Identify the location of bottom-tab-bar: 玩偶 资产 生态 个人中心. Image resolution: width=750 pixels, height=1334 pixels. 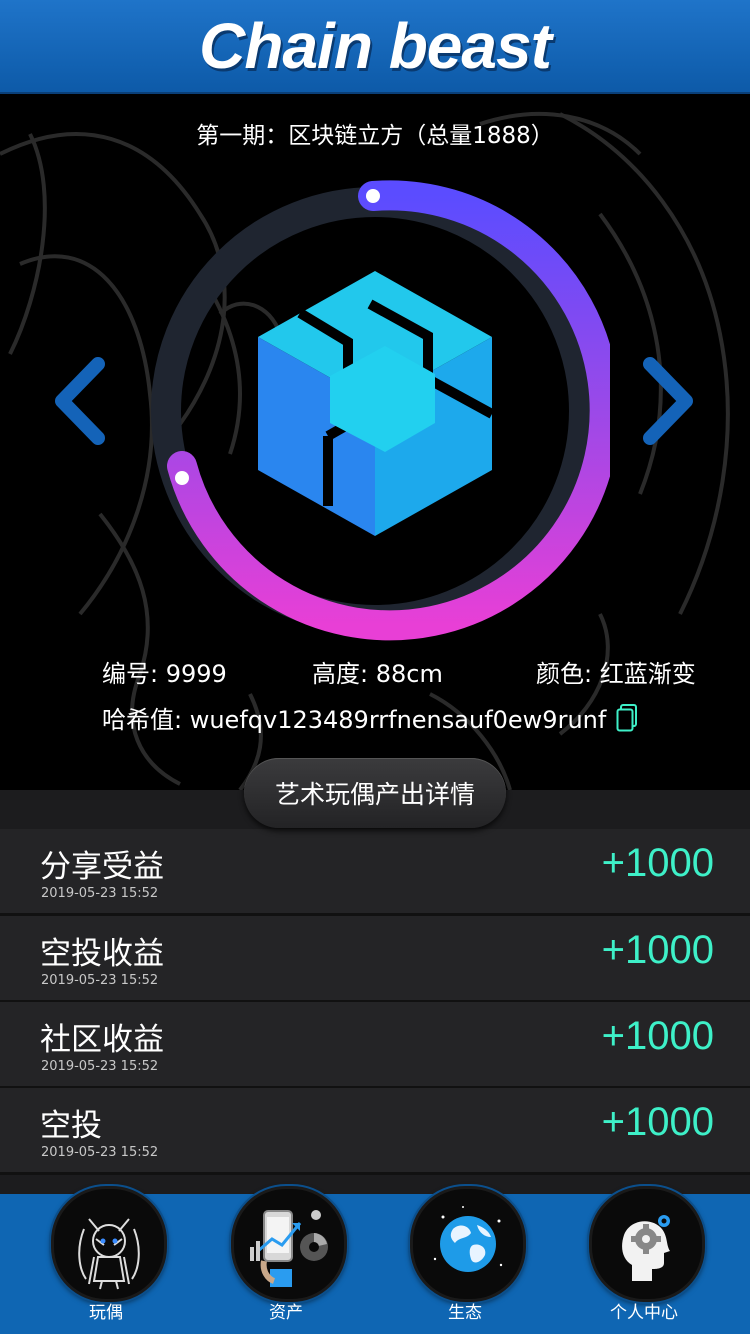
(375, 1260).